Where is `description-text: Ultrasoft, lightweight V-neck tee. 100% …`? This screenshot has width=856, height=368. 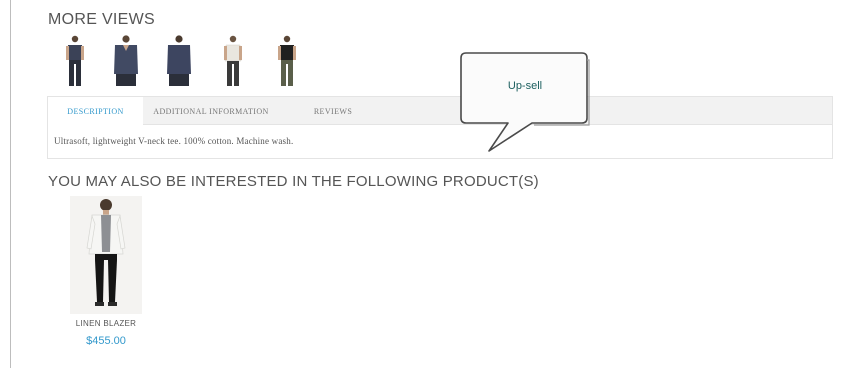 description-text: Ultrasoft, lightweight V-neck tee. 100% … is located at coordinates (174, 141).